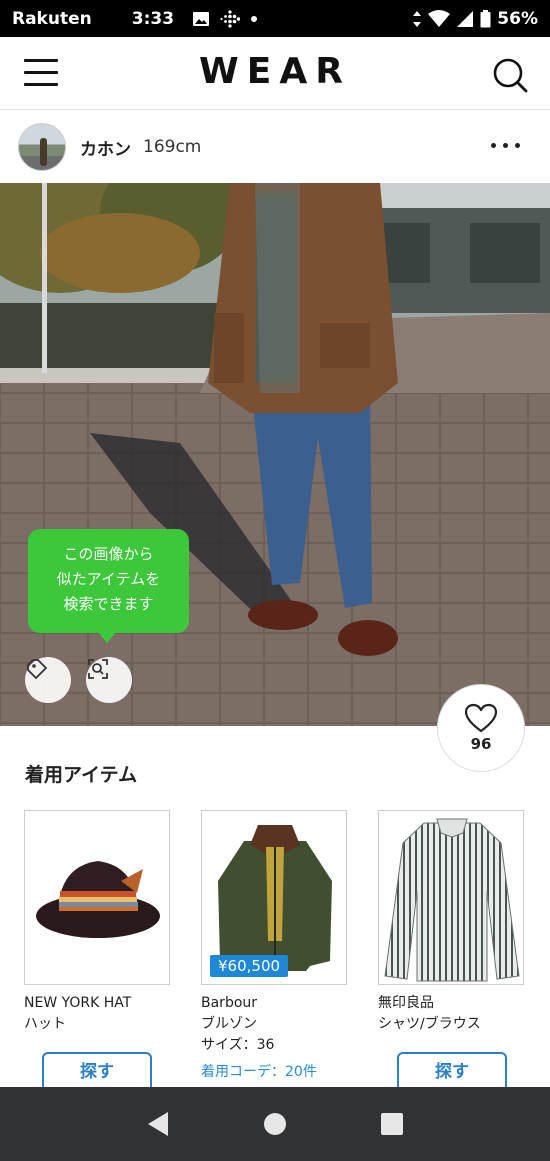 The image size is (550, 1161). What do you see at coordinates (229, 1024) in the screenshot?
I see `item-category: ブルゾン` at bounding box center [229, 1024].